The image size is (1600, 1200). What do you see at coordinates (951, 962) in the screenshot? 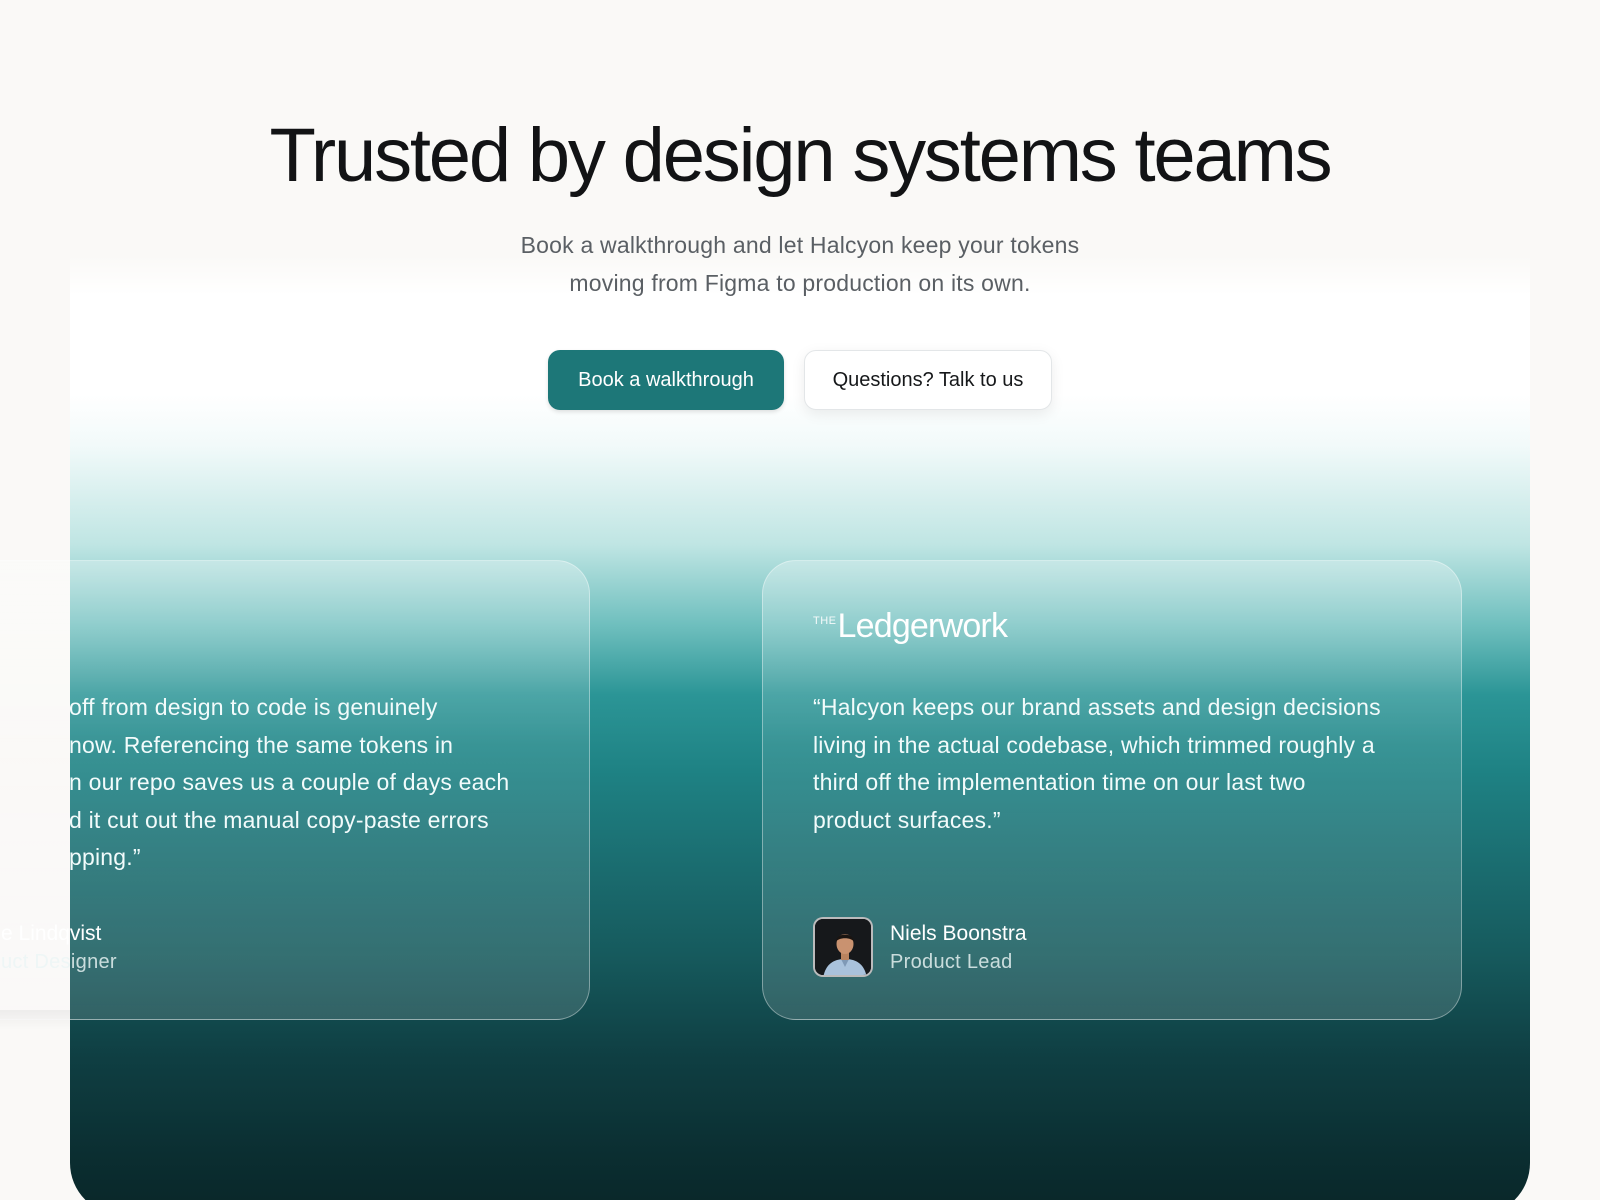
I see `author-role: Product Lead` at bounding box center [951, 962].